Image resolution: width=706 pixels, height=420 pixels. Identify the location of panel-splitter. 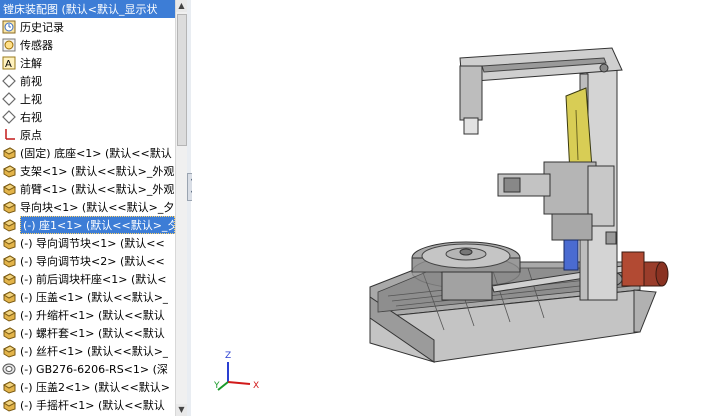
(189, 208).